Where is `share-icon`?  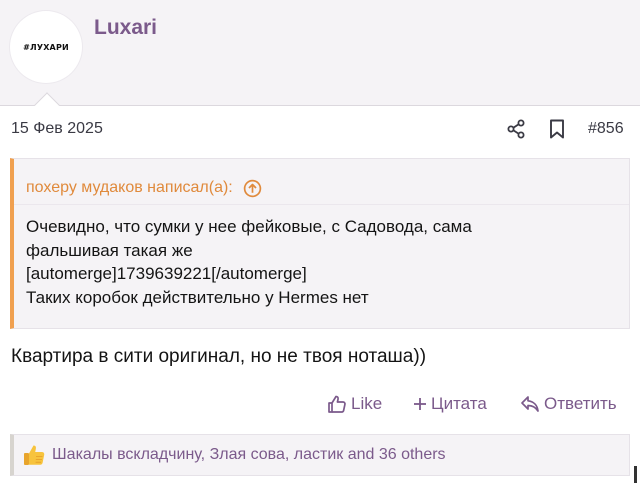
share-icon is located at coordinates (516, 129).